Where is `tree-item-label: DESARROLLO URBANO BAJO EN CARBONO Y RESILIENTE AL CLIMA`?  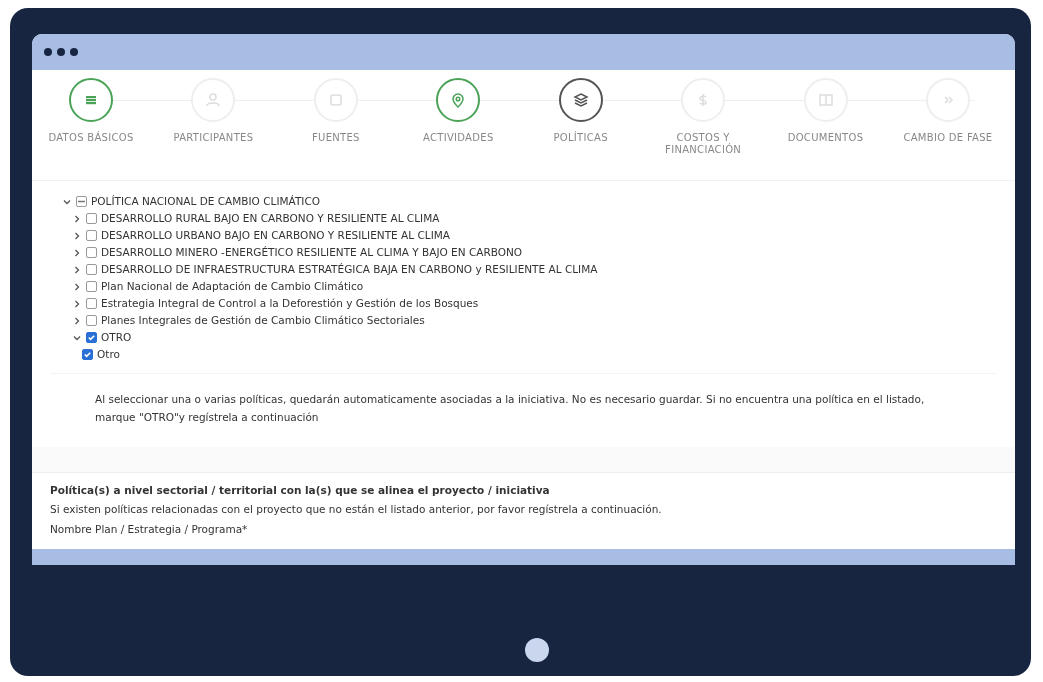
tree-item-label: DESARROLLO URBANO BAJO EN CARBONO Y RESILIENTE AL CLIMA is located at coordinates (275, 235).